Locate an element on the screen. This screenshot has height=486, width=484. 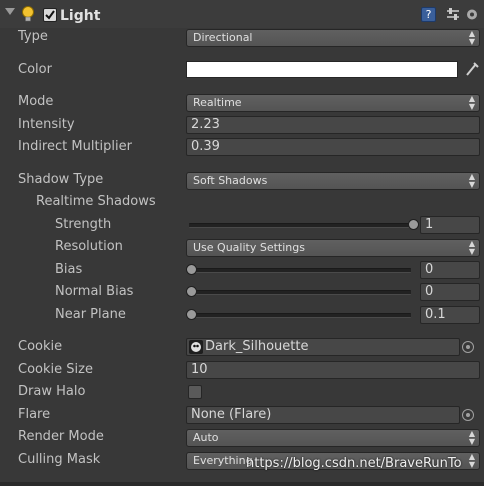
mode-label: Mode is located at coordinates (36, 101).